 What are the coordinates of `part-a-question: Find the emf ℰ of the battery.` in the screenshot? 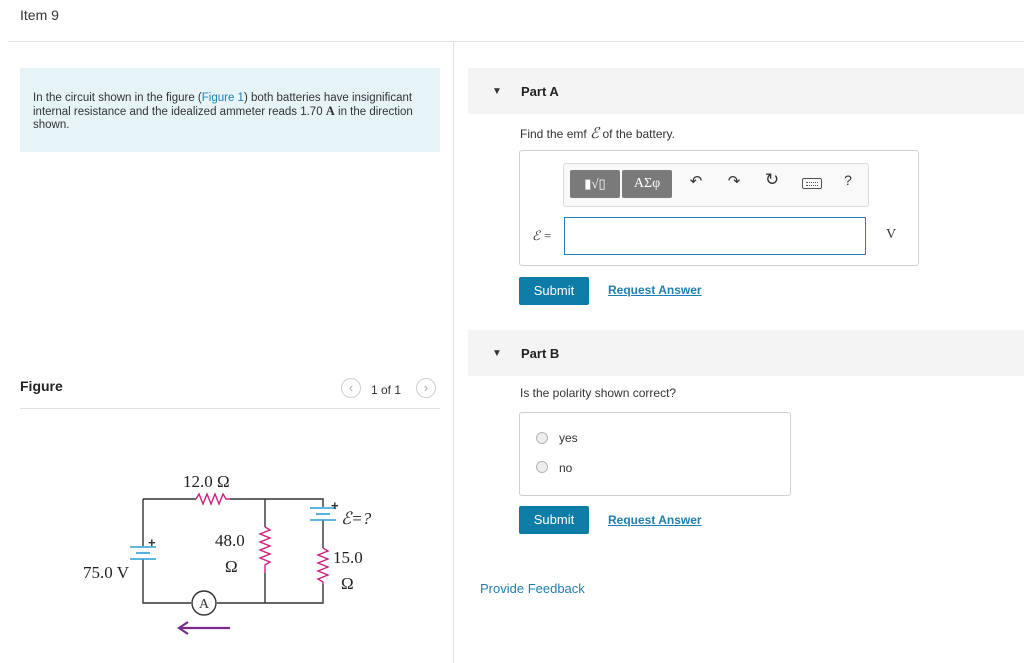 It's located at (597, 133).